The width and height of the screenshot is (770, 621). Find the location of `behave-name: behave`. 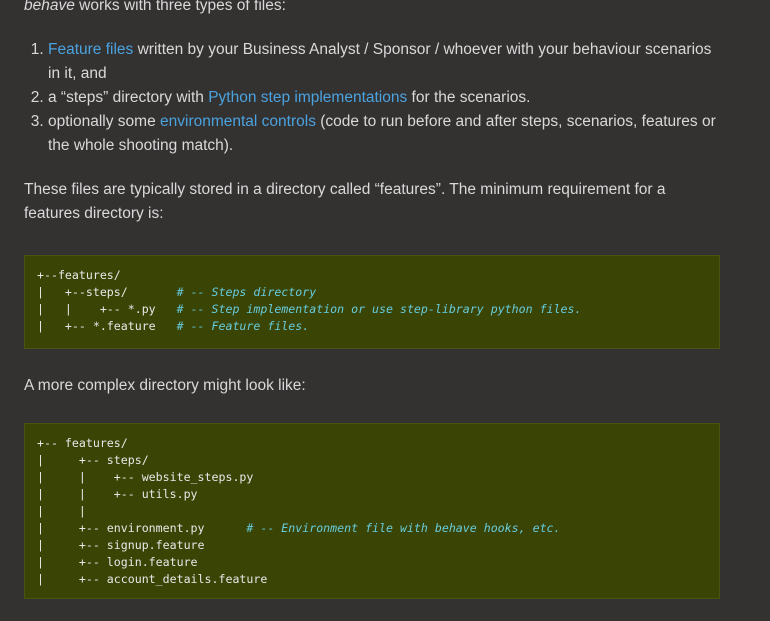

behave-name: behave is located at coordinates (49, 7).